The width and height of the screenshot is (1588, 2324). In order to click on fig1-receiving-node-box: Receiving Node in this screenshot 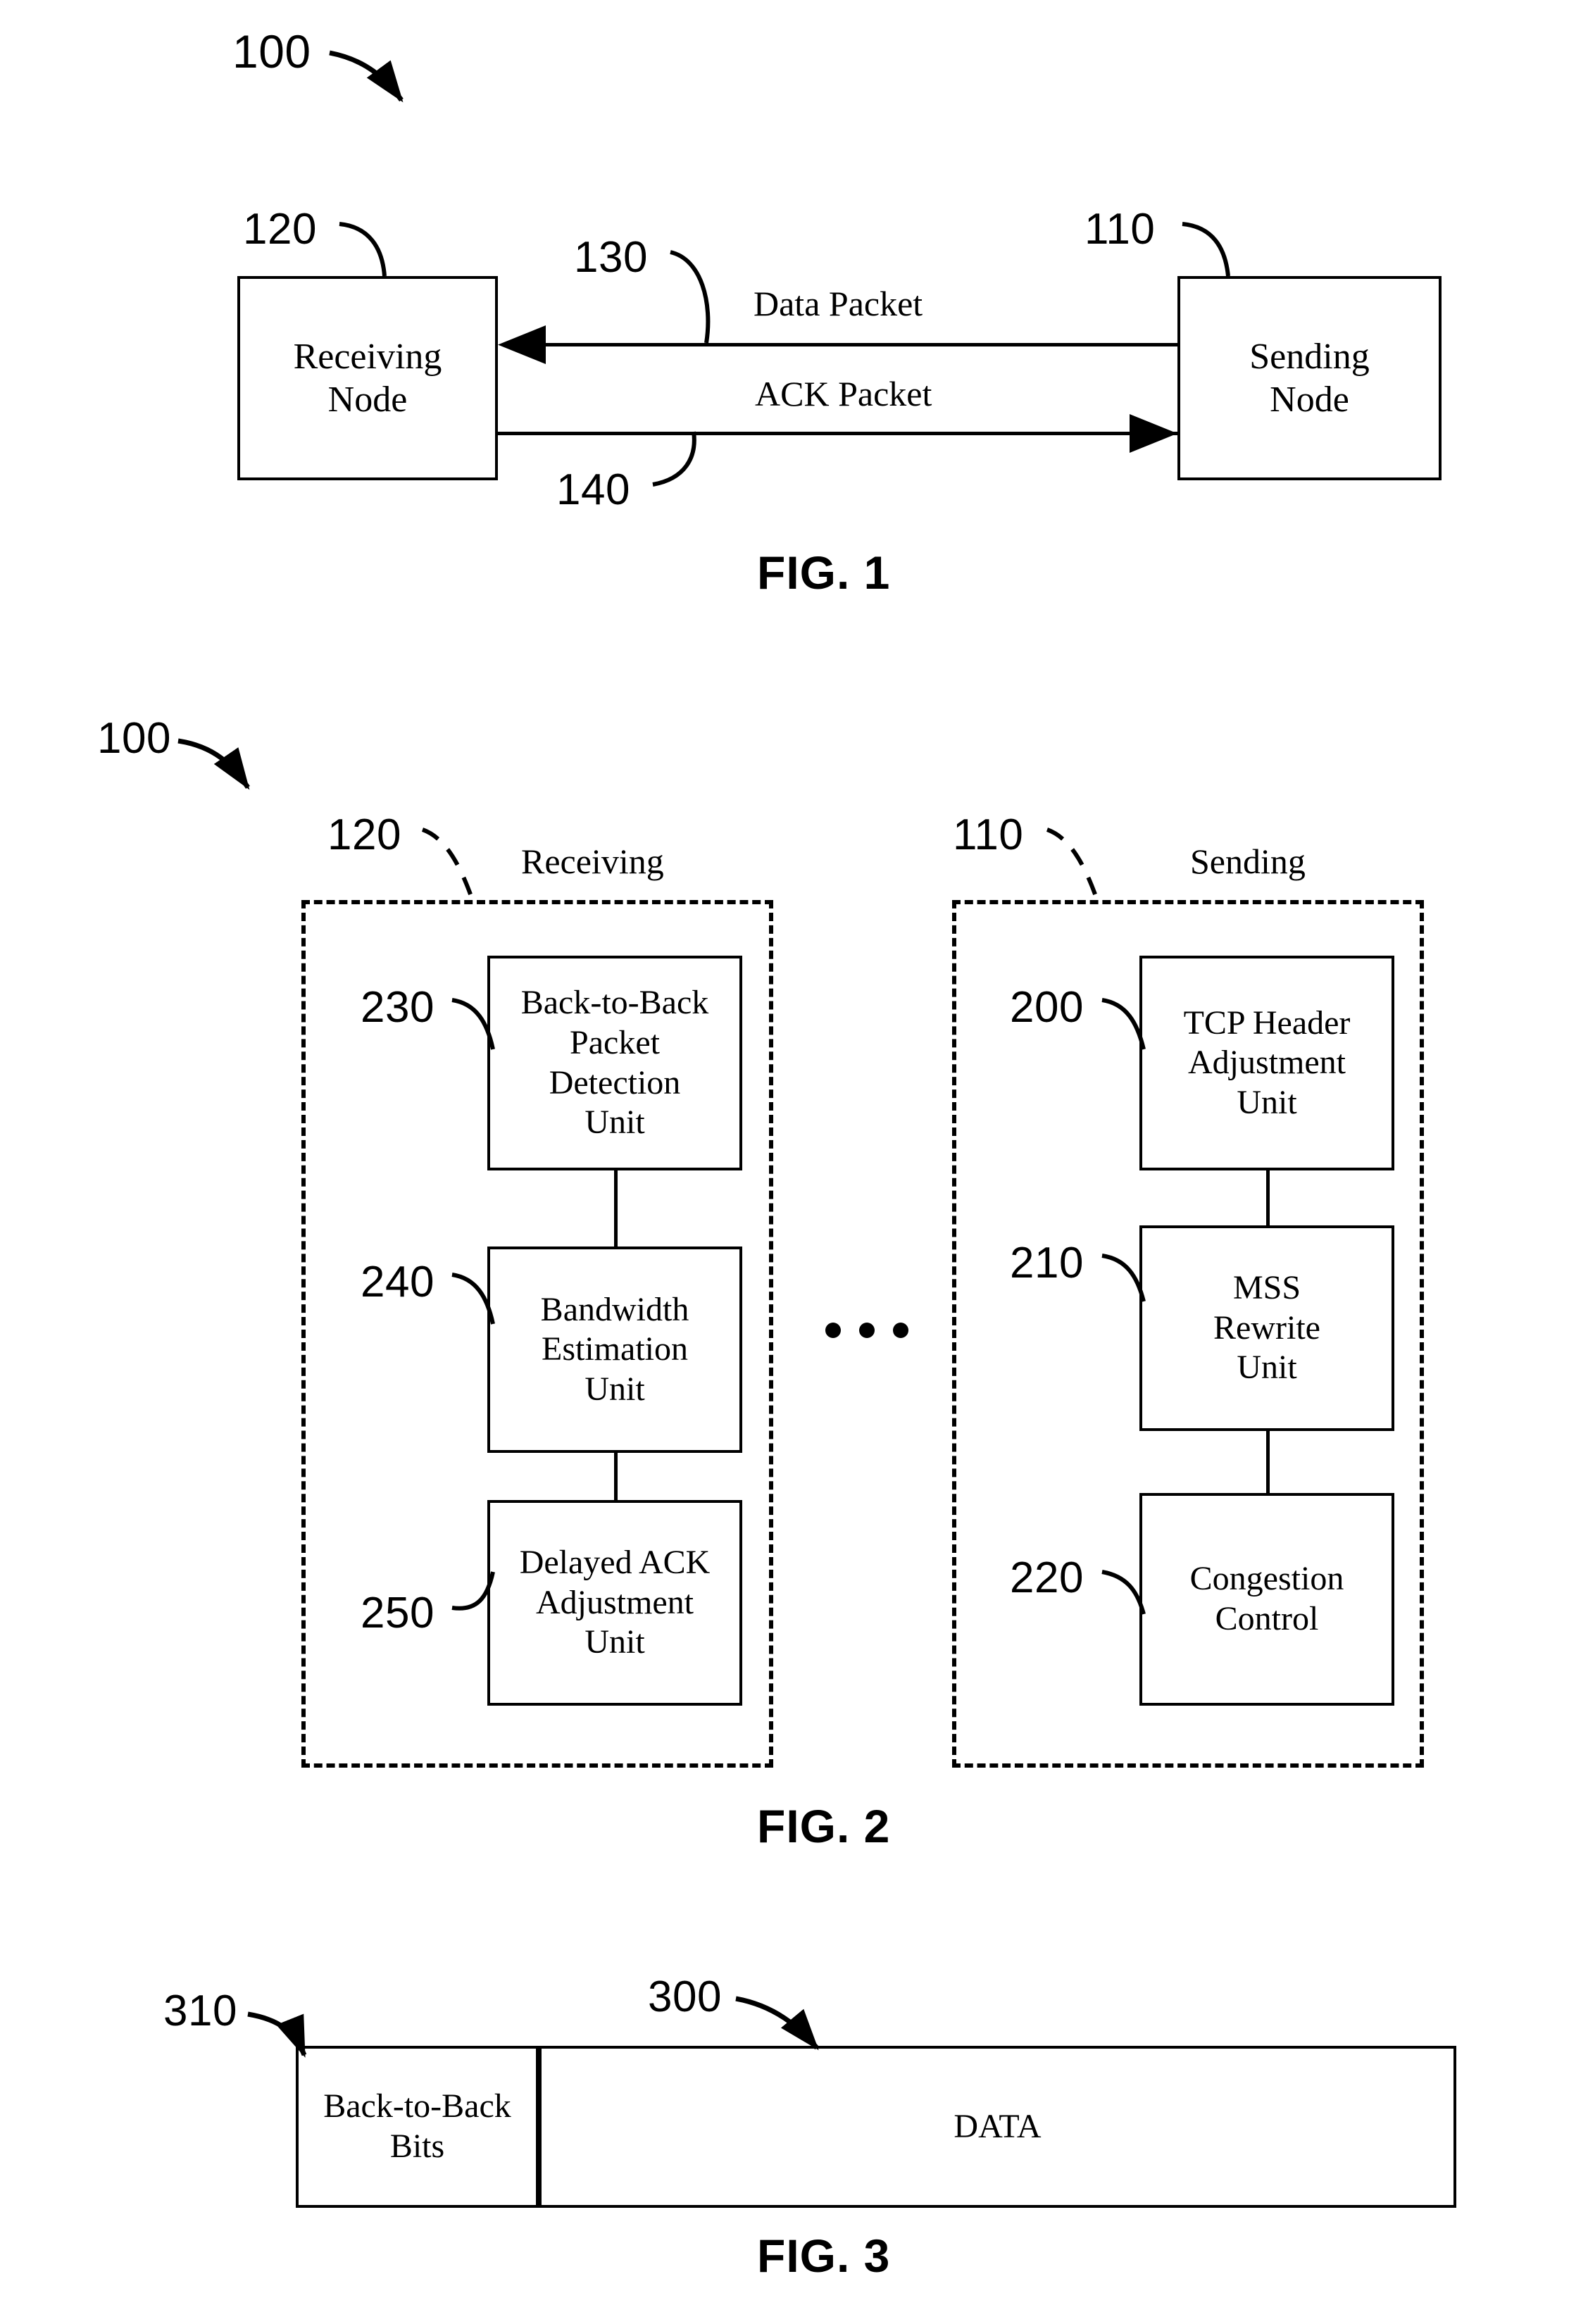, I will do `click(368, 378)`.